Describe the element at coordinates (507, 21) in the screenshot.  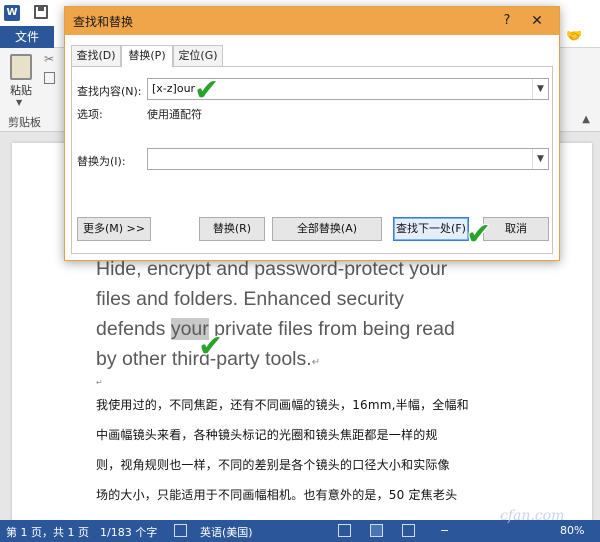
I see `help-button: ?` at that location.